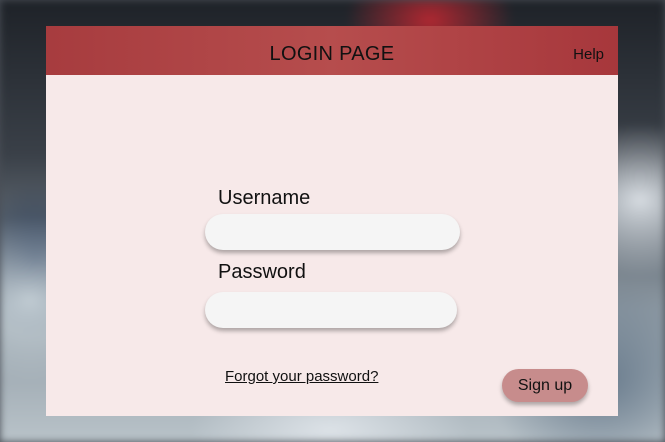 This screenshot has height=442, width=665. What do you see at coordinates (588, 54) in the screenshot?
I see `help-link: Help` at bounding box center [588, 54].